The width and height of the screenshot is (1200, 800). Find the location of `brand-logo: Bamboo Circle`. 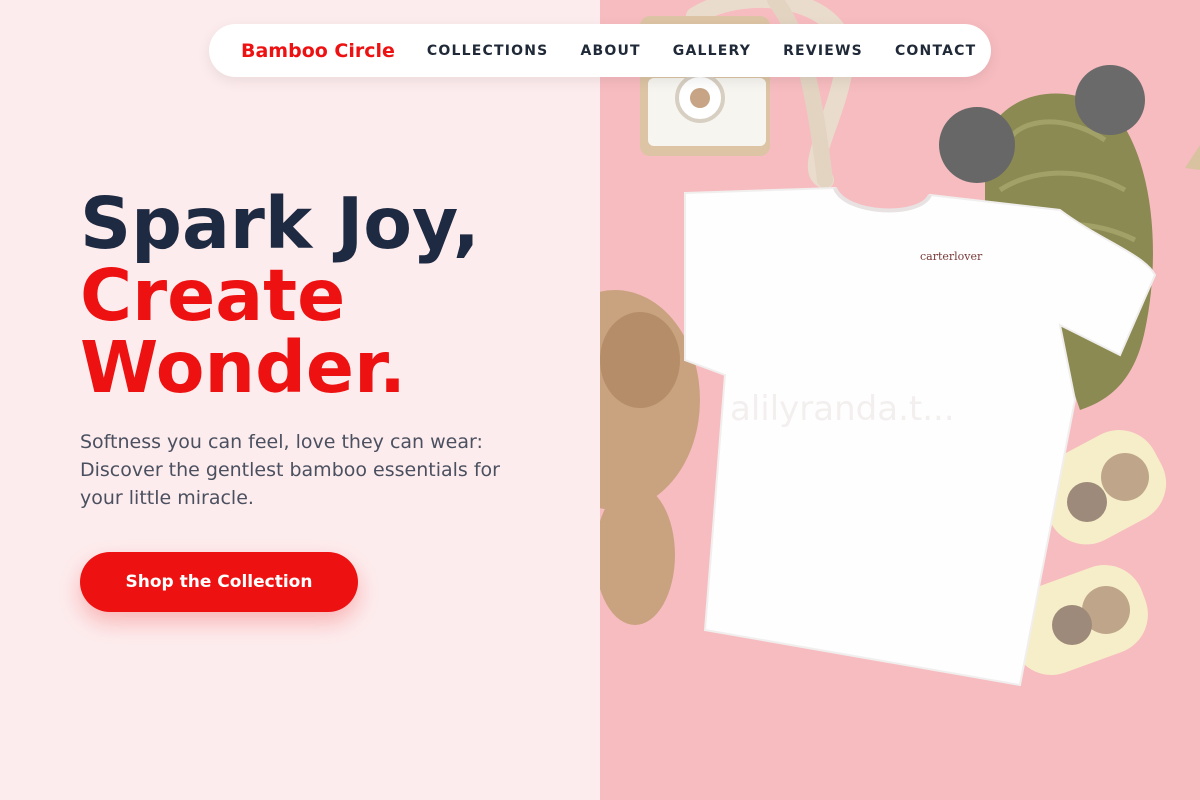

brand-logo: Bamboo Circle is located at coordinates (318, 51).